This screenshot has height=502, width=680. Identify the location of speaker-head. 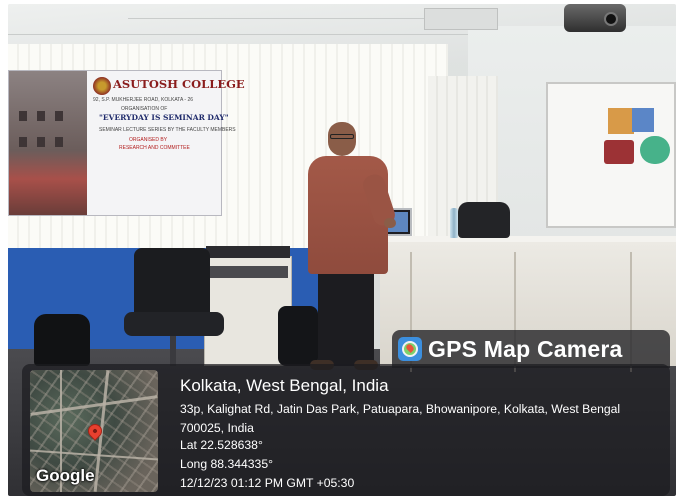
(342, 139).